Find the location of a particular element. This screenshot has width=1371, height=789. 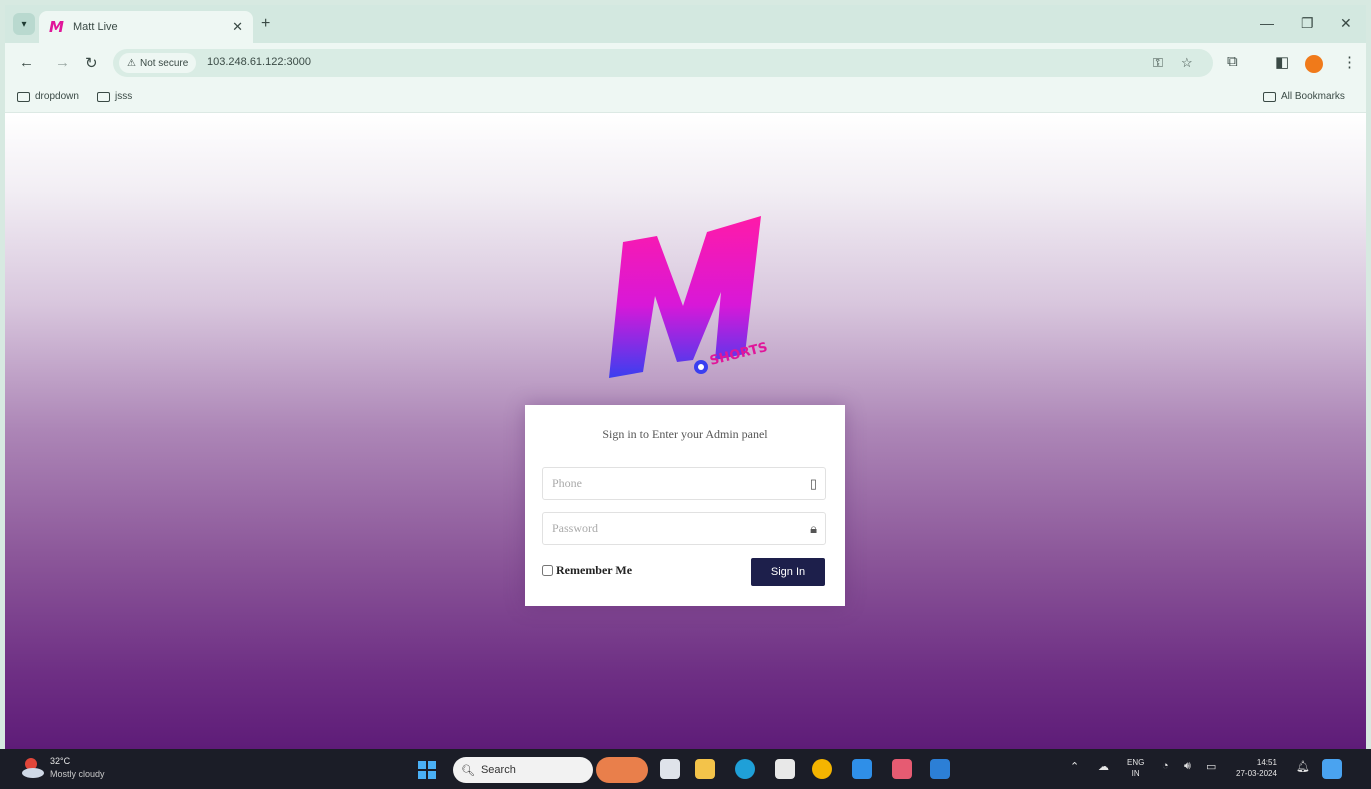

skype-icon is located at coordinates (862, 769).